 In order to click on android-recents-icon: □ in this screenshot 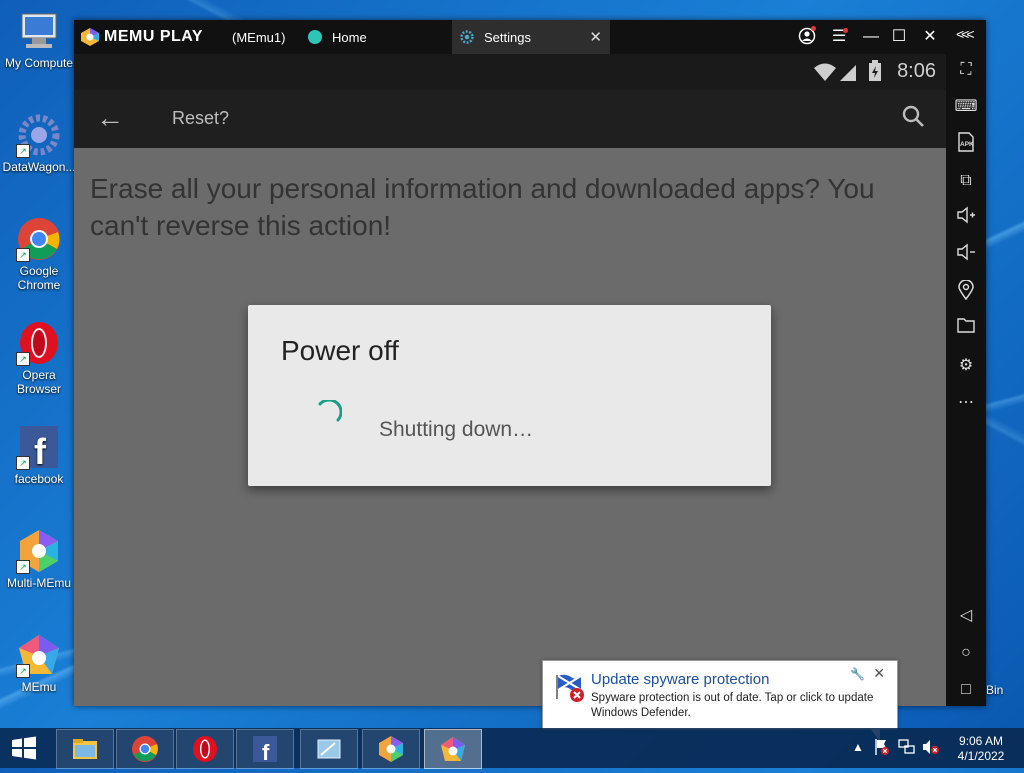, I will do `click(966, 690)`.